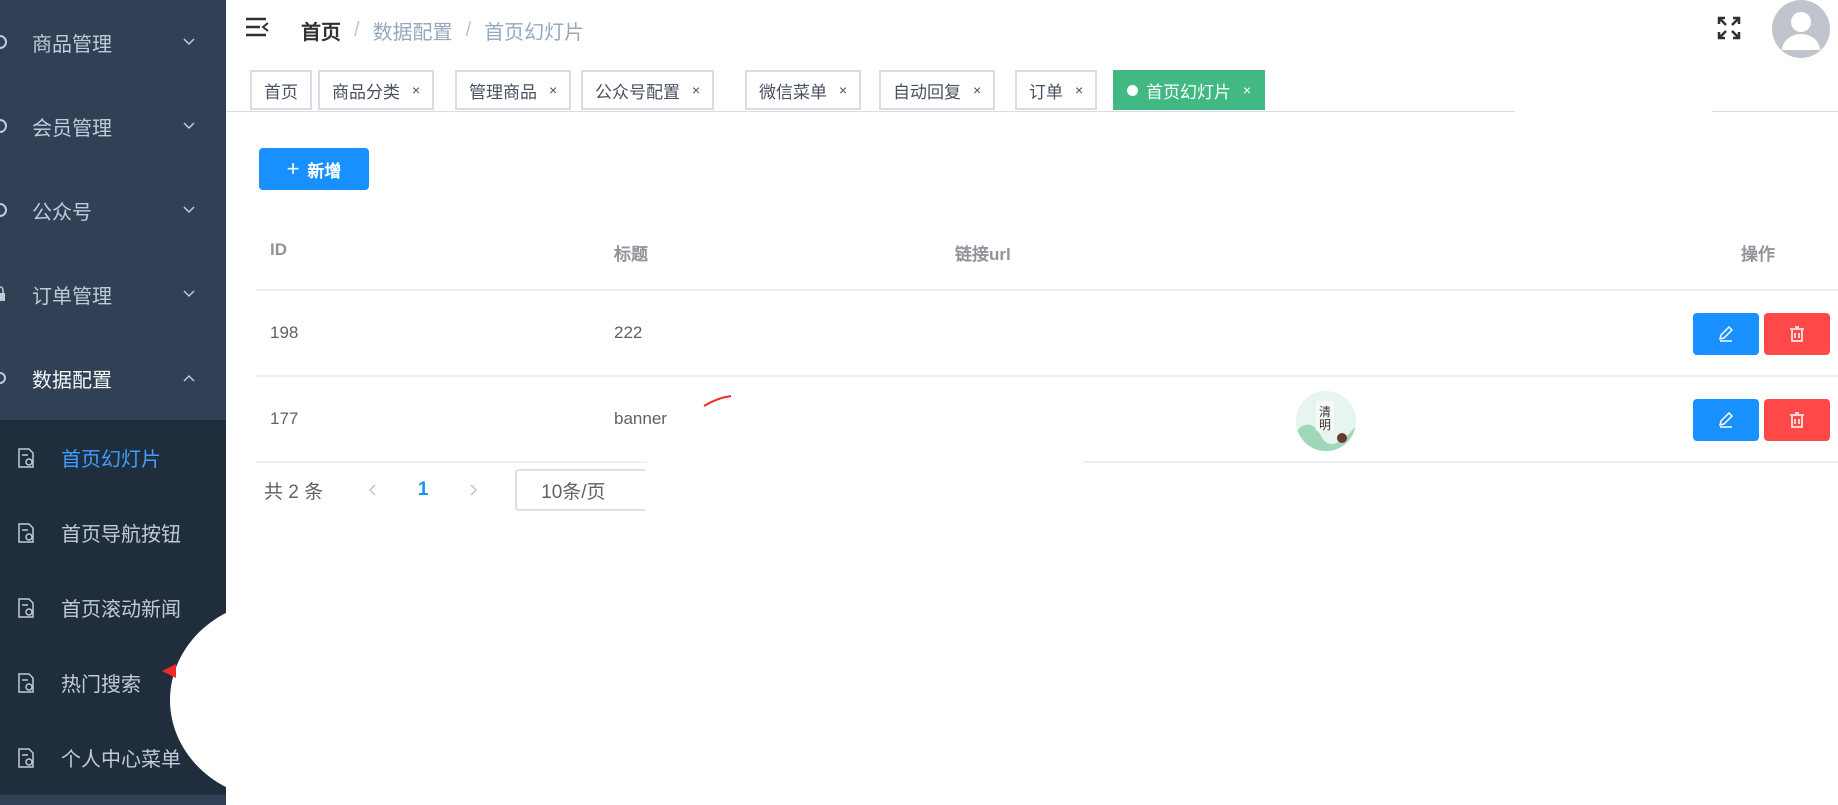  What do you see at coordinates (189, 378) in the screenshot?
I see `chevron-up-icon` at bounding box center [189, 378].